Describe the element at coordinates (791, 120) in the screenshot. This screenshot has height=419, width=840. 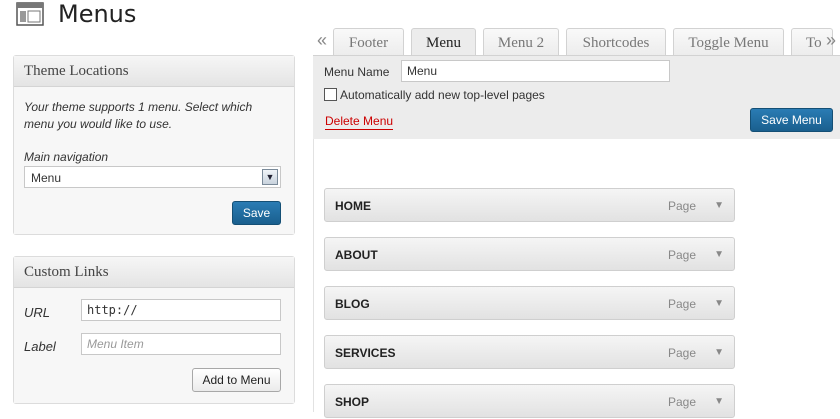
I see `save-menu-button: Save Menu` at that location.